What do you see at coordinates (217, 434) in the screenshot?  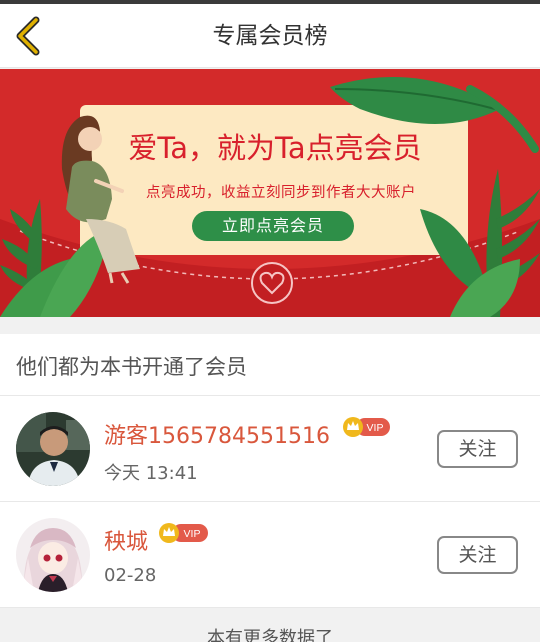 I see `member-name: 游客1565784551516` at bounding box center [217, 434].